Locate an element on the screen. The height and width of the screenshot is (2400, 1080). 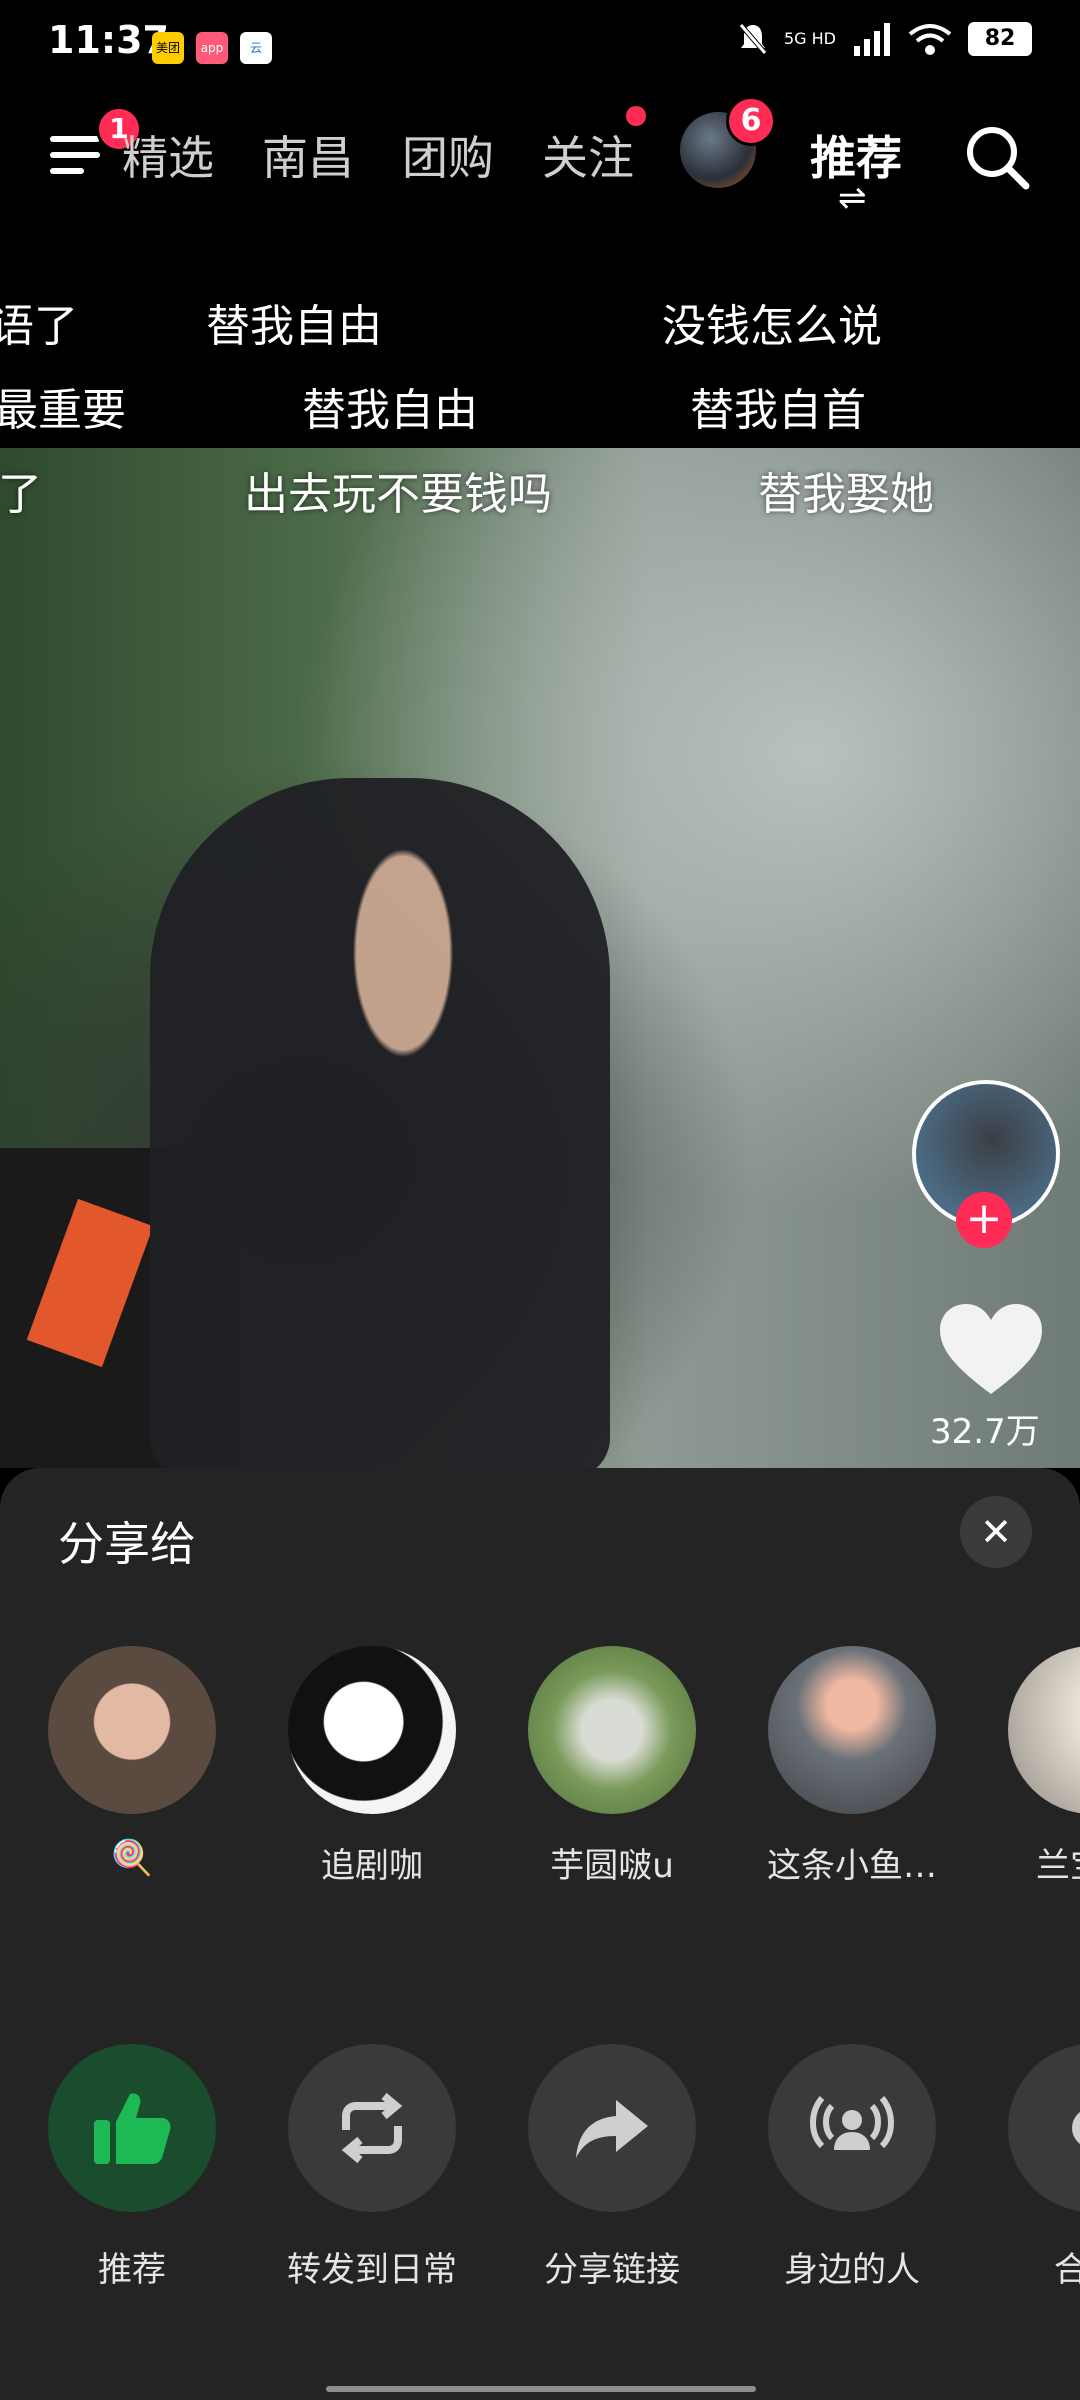
contact-name: 芋圆啵u is located at coordinates (612, 1866).